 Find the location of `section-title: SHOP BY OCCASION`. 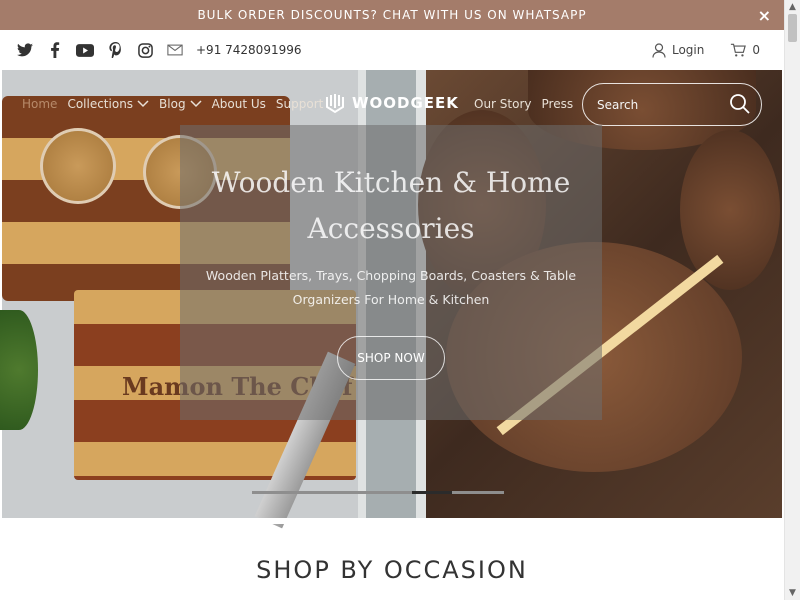

section-title: SHOP BY OCCASION is located at coordinates (392, 570).